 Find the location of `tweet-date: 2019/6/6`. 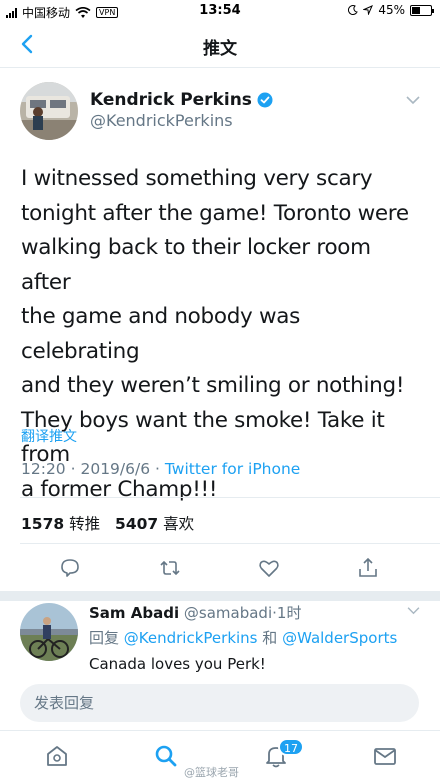

tweet-date: 2019/6/6 is located at coordinates (115, 469).